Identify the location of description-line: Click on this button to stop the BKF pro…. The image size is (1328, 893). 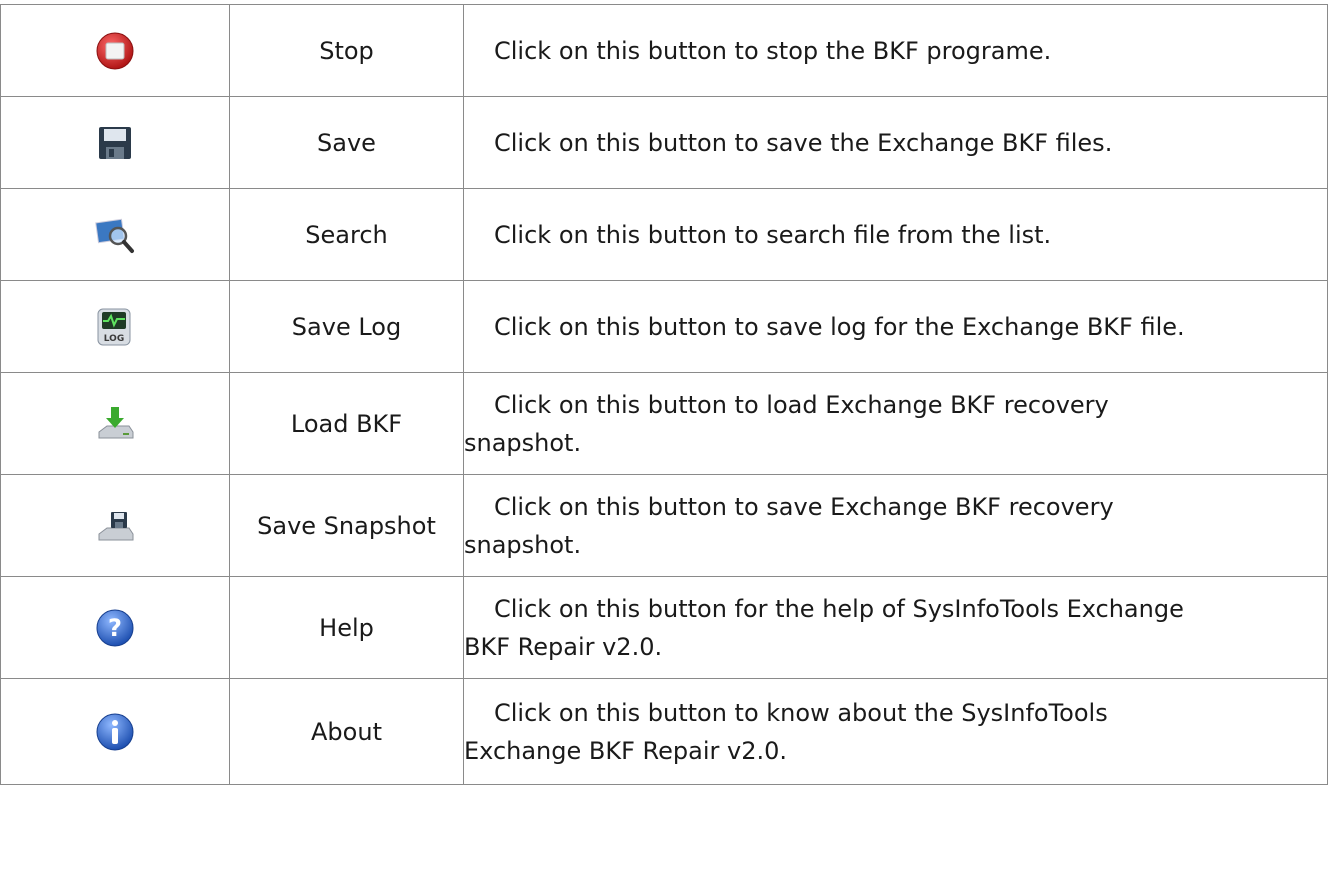
(773, 50).